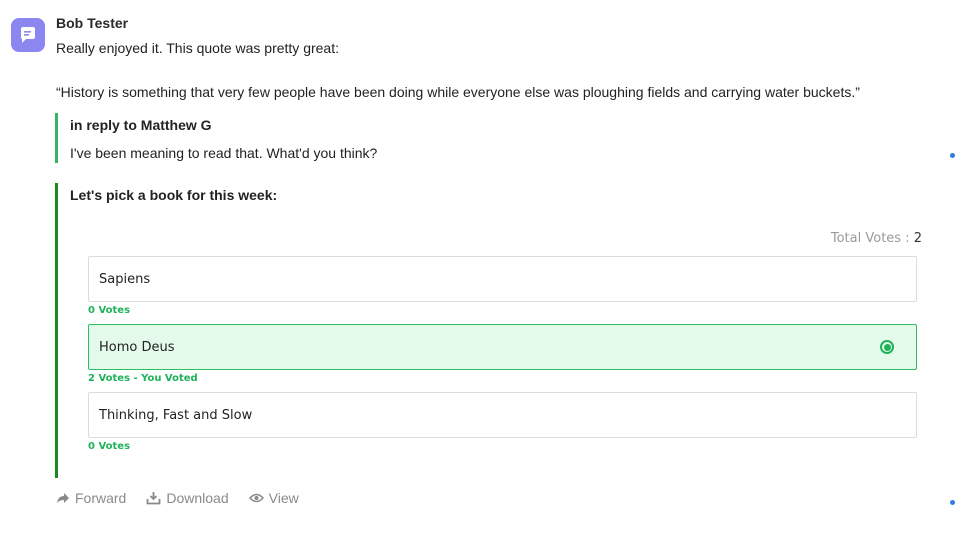  I want to click on total-votes: Total Votes : 2, so click(876, 238).